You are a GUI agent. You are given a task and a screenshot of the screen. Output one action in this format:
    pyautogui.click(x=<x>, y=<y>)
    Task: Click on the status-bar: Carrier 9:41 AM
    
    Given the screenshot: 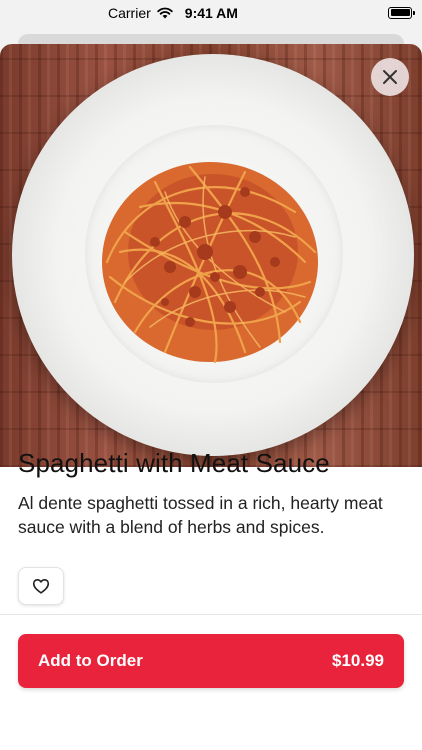 What is the action you would take?
    pyautogui.click(x=211, y=12)
    